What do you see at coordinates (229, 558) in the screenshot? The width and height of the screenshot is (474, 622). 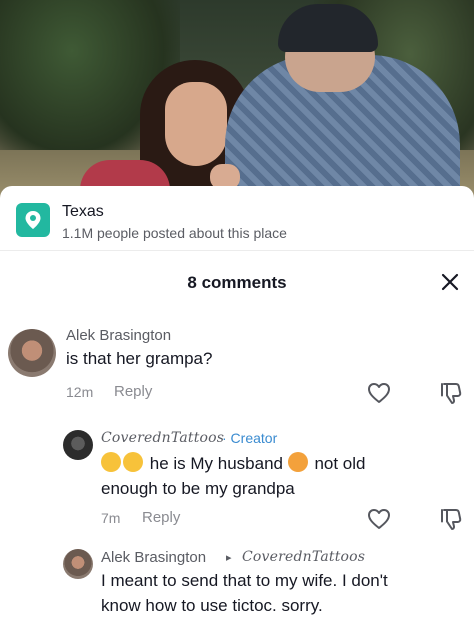 I see `reply-to-arrow: ▸` at bounding box center [229, 558].